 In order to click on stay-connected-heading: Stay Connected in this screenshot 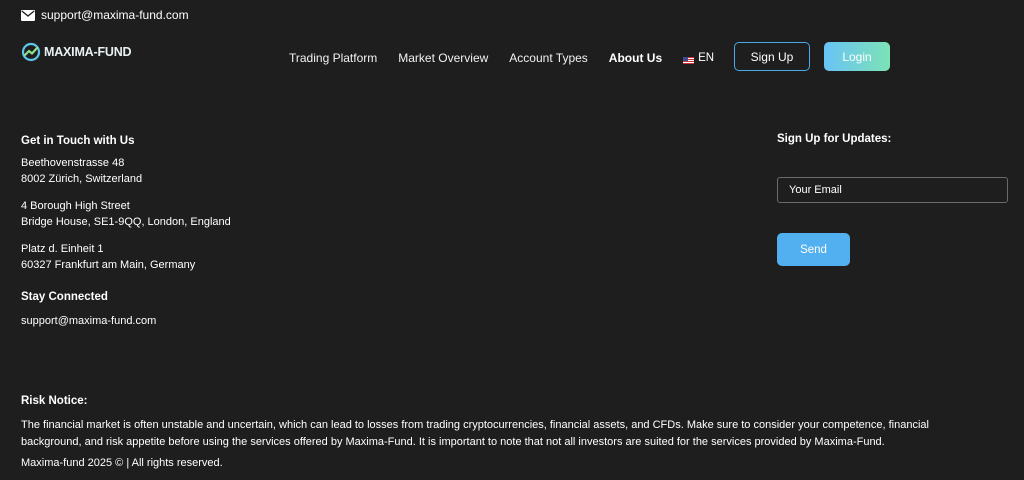, I will do `click(64, 297)`.